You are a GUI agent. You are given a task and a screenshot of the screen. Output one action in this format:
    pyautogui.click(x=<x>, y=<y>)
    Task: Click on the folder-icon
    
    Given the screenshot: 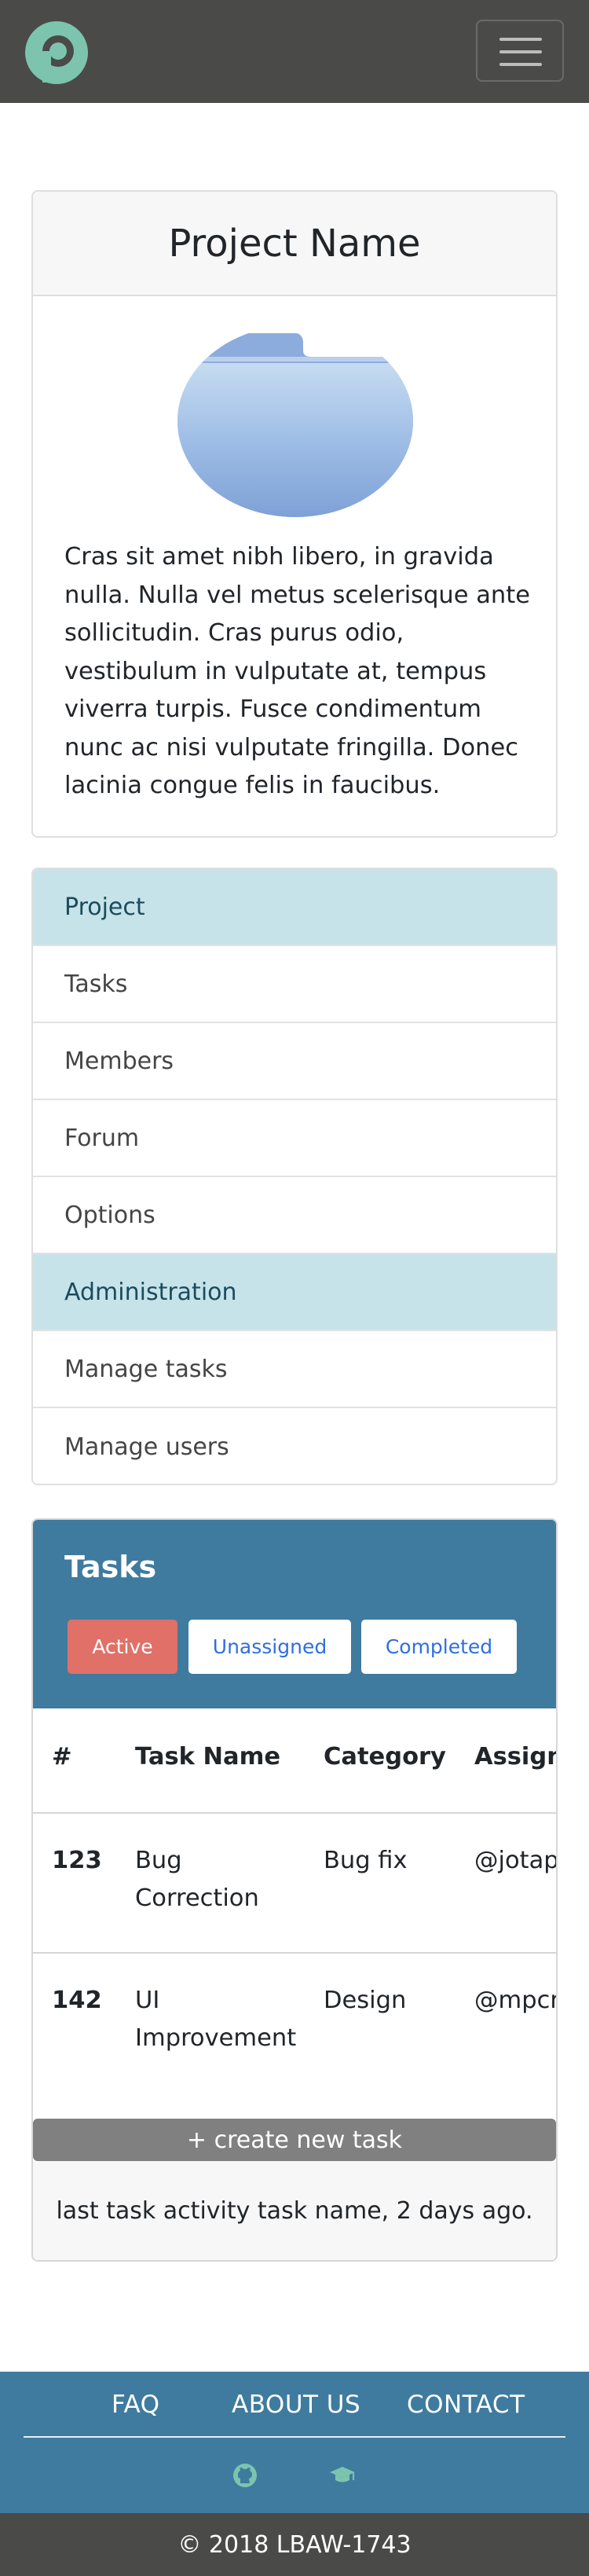 What is the action you would take?
    pyautogui.click(x=295, y=421)
    